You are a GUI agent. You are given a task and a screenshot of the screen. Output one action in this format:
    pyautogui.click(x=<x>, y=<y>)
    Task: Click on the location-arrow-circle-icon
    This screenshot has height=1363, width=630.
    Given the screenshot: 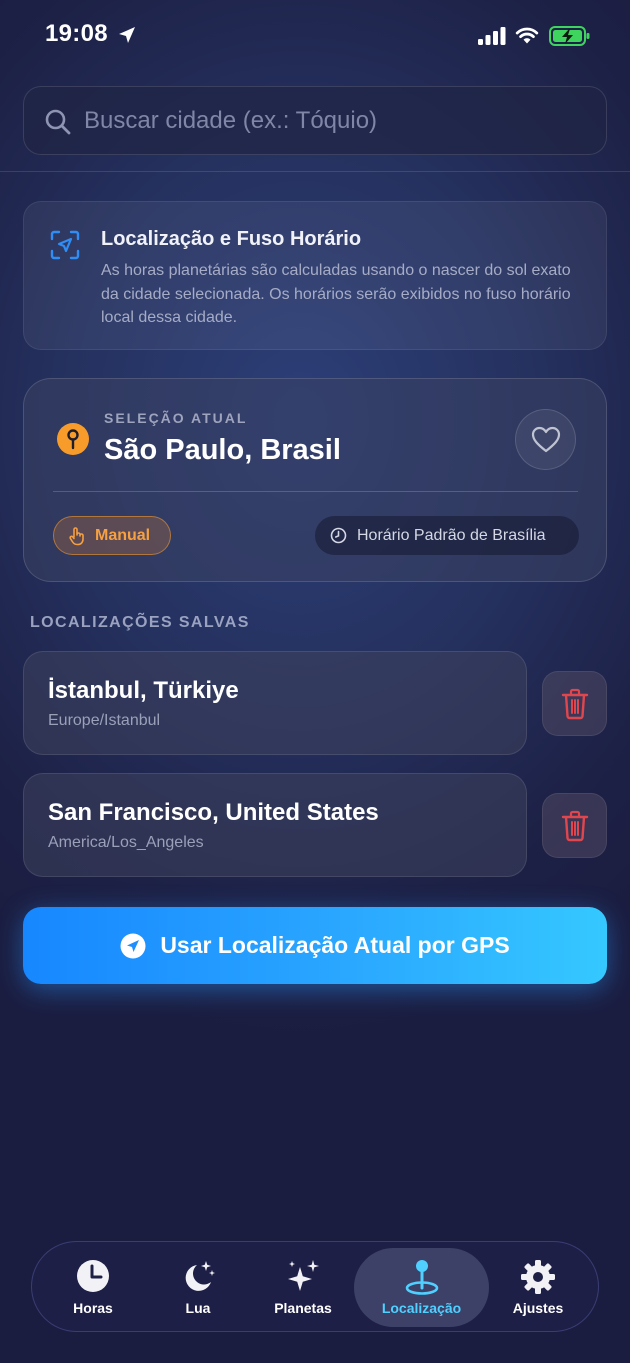 What is the action you would take?
    pyautogui.click(x=133, y=945)
    